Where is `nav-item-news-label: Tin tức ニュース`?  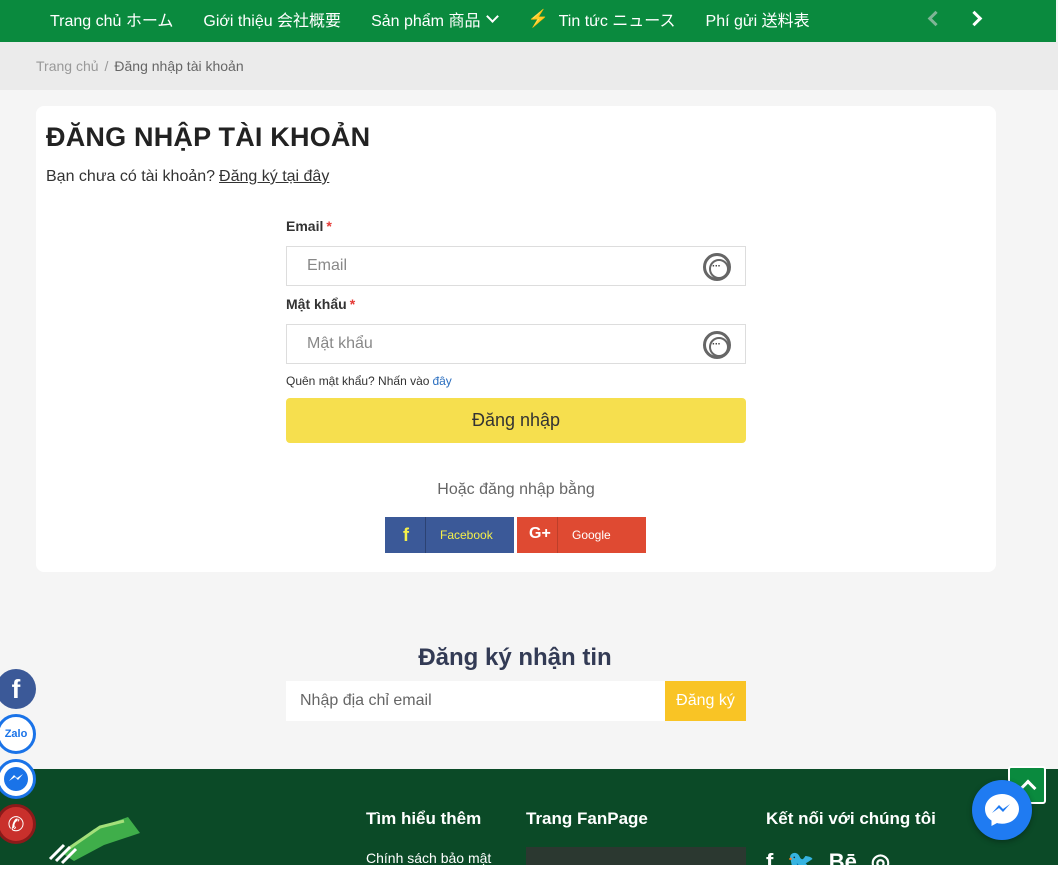
nav-item-news-label: Tin tức ニュース is located at coordinates (617, 21).